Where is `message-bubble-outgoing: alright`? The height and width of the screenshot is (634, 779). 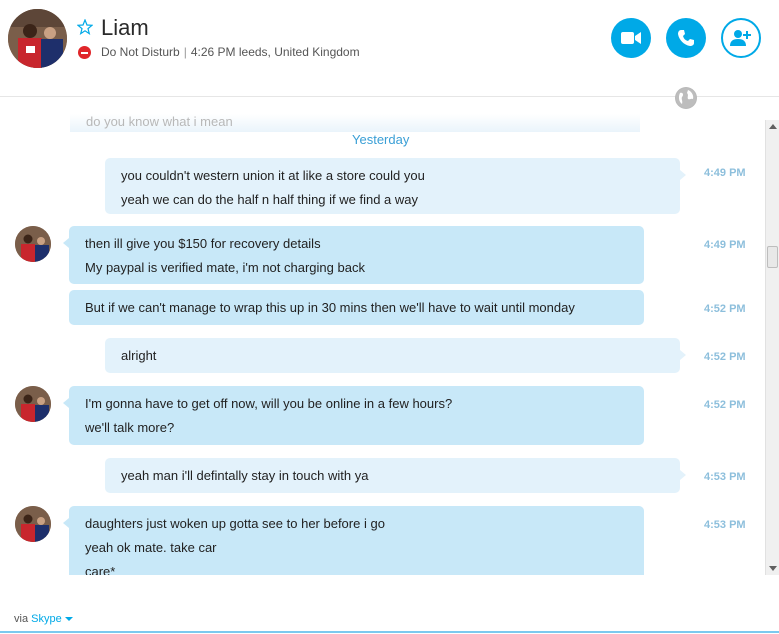
message-bubble-outgoing: alright is located at coordinates (395, 355).